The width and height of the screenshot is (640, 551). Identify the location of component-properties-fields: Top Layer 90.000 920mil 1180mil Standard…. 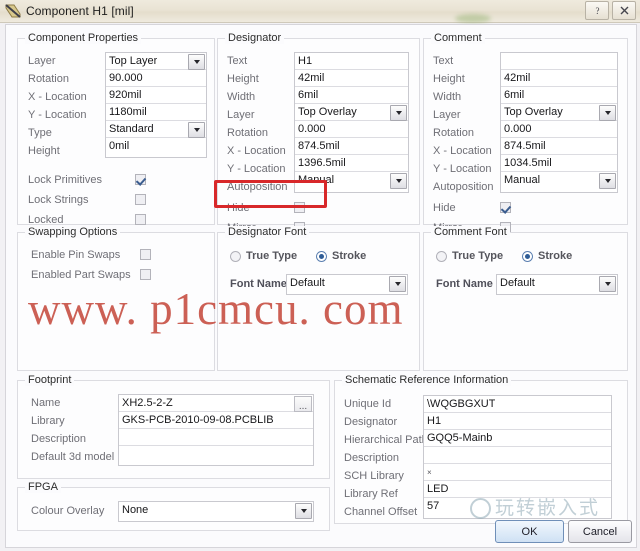
(156, 105).